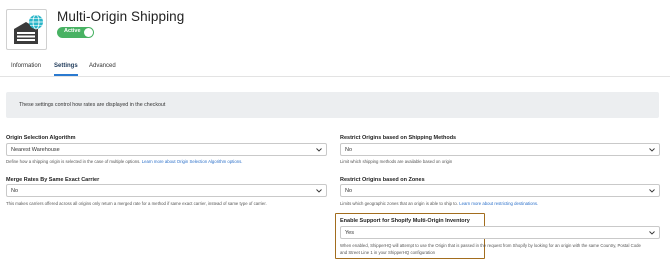 Image resolution: width=670 pixels, height=266 pixels. What do you see at coordinates (121, 16) in the screenshot?
I see `page-title: Multi-Origin Shipping` at bounding box center [121, 16].